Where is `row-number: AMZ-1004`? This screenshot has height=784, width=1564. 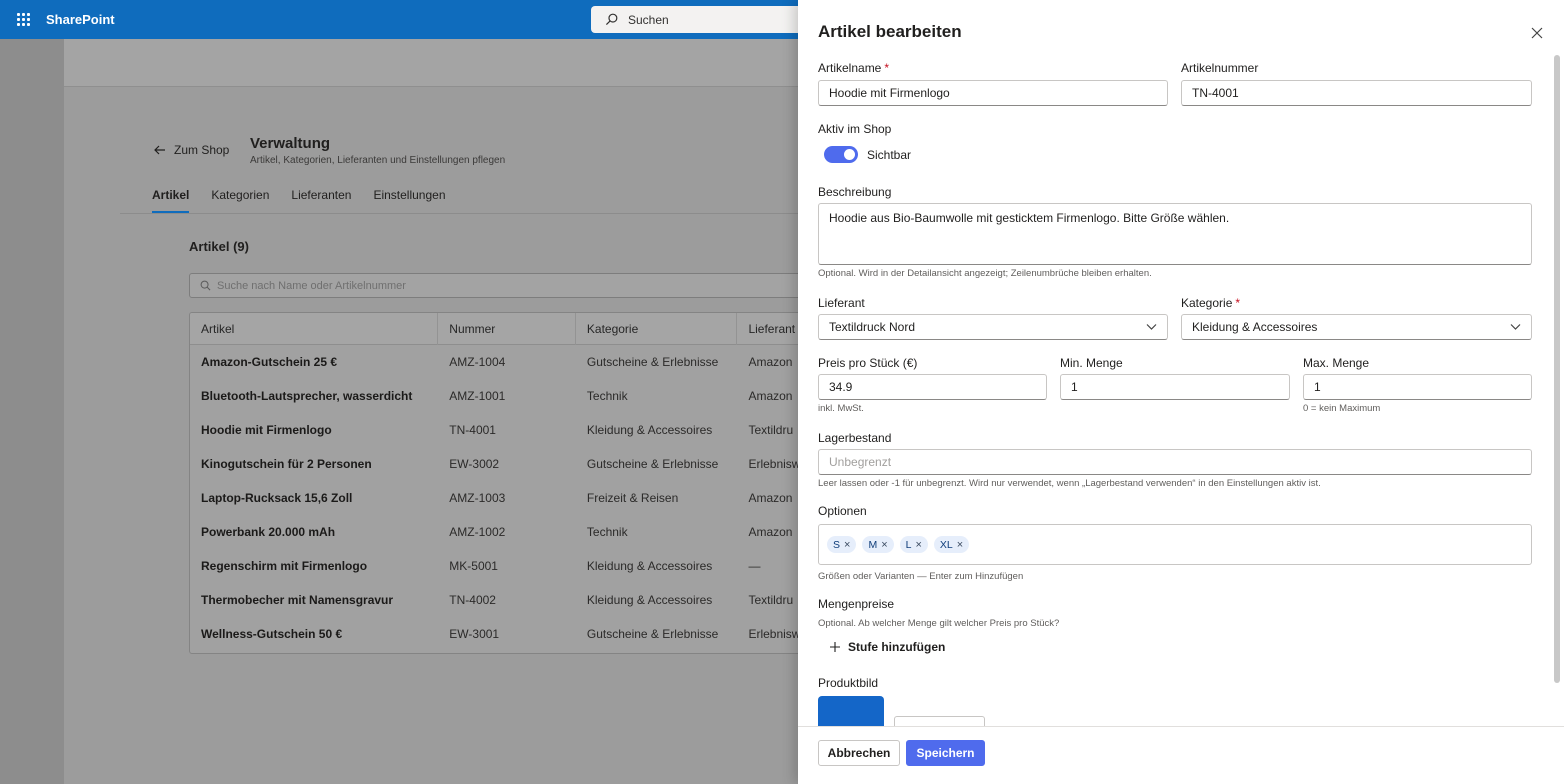
row-number: AMZ-1004 is located at coordinates (477, 362).